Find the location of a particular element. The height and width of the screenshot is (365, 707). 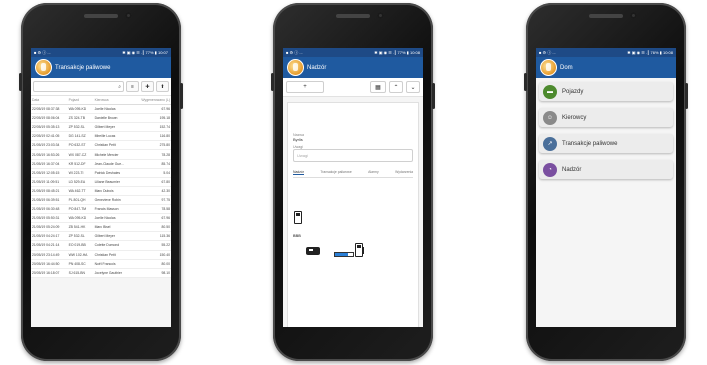

menu-item-monitoring: ◔ Nadzór is located at coordinates (606, 169).